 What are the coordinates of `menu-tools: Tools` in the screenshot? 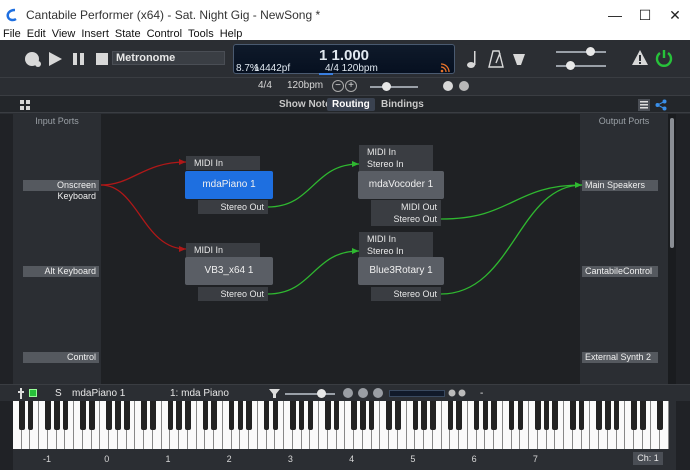 It's located at (201, 34).